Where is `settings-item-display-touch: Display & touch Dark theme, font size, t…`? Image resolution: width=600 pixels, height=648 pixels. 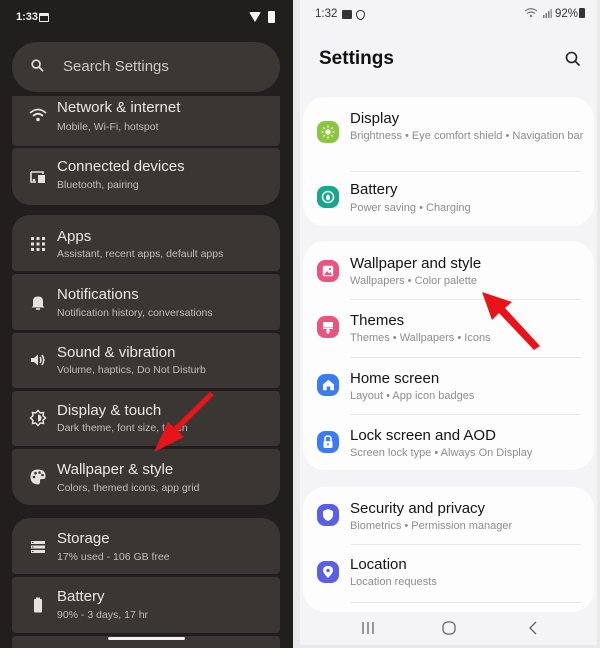
settings-item-display-touch: Display & touch Dark theme, font size, t… is located at coordinates (146, 418).